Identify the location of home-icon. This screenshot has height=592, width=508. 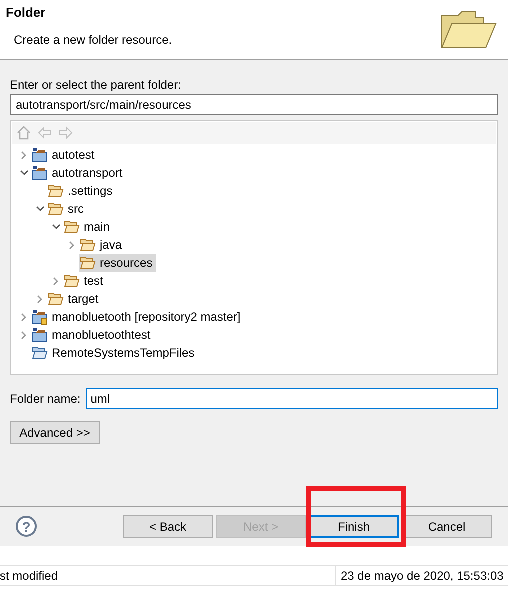
(24, 133).